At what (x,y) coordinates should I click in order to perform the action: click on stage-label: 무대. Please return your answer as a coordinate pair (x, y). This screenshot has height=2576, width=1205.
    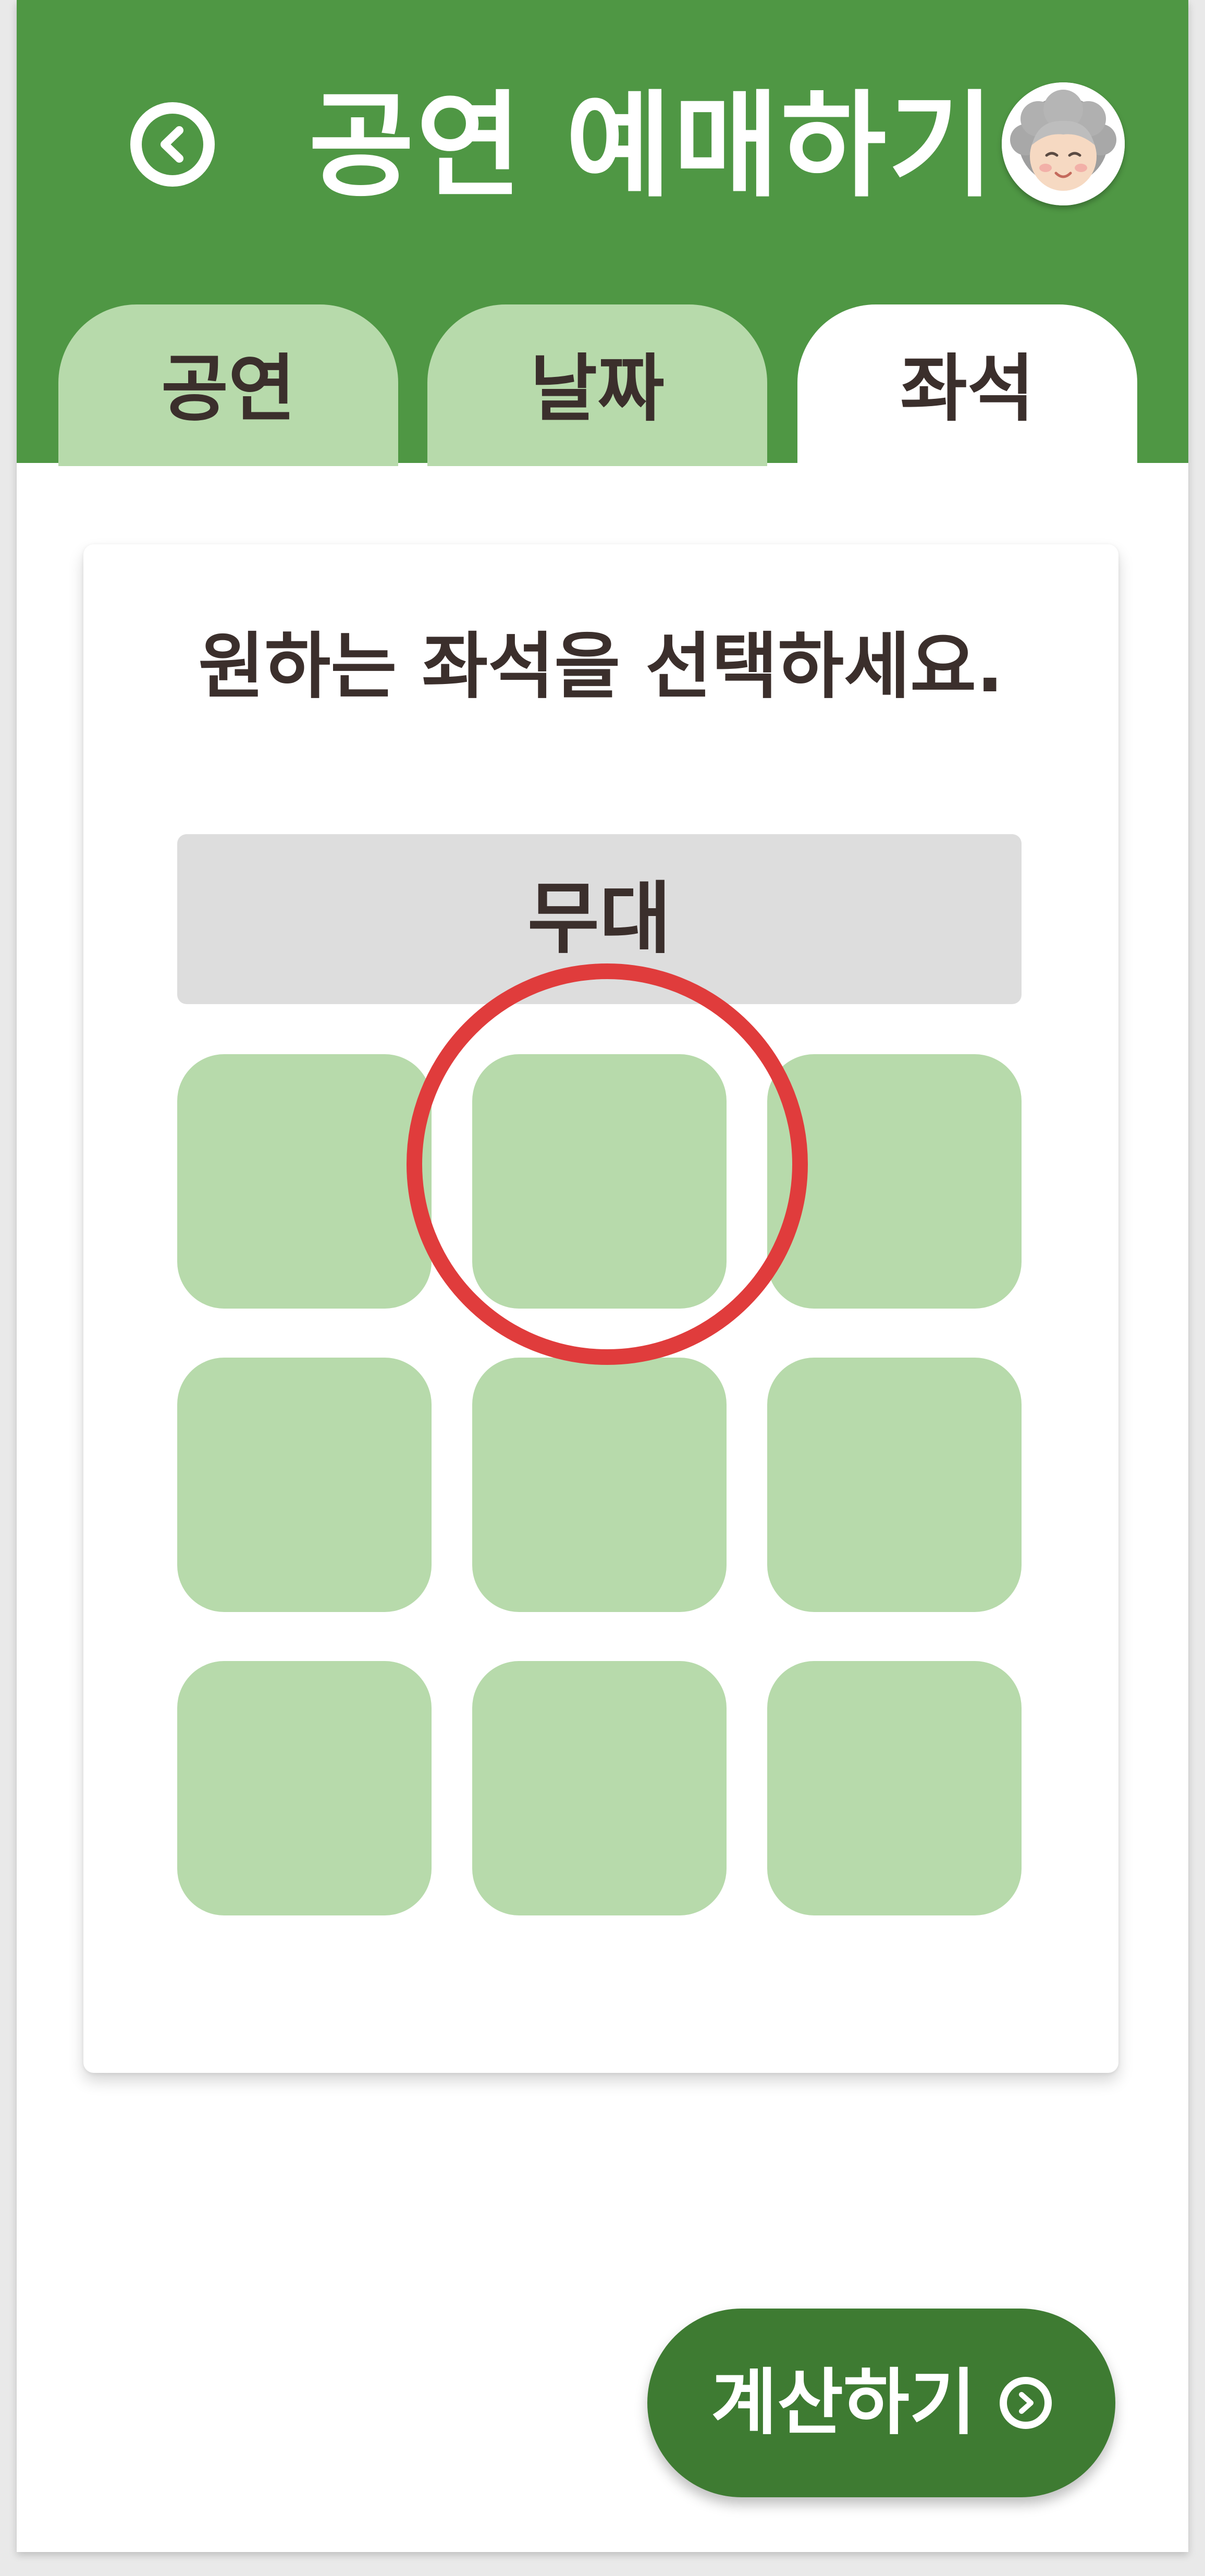
    Looking at the image, I should click on (599, 919).